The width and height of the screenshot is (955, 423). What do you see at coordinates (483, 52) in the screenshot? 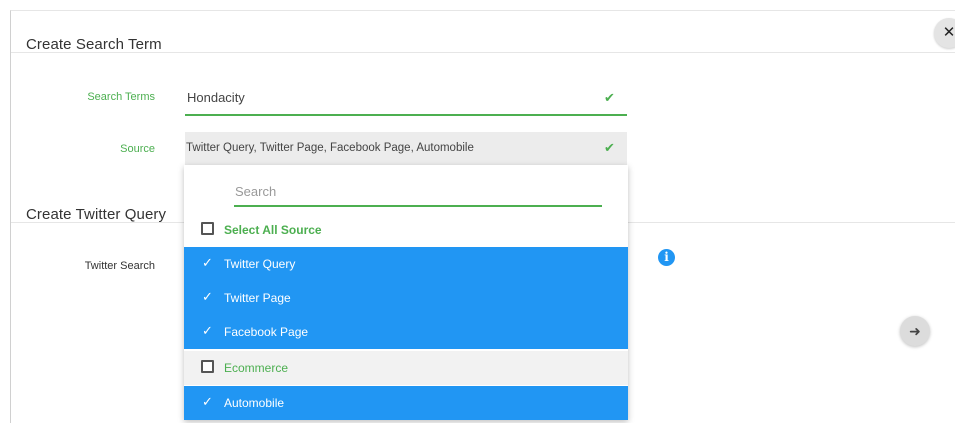
I see `section-divider` at bounding box center [483, 52].